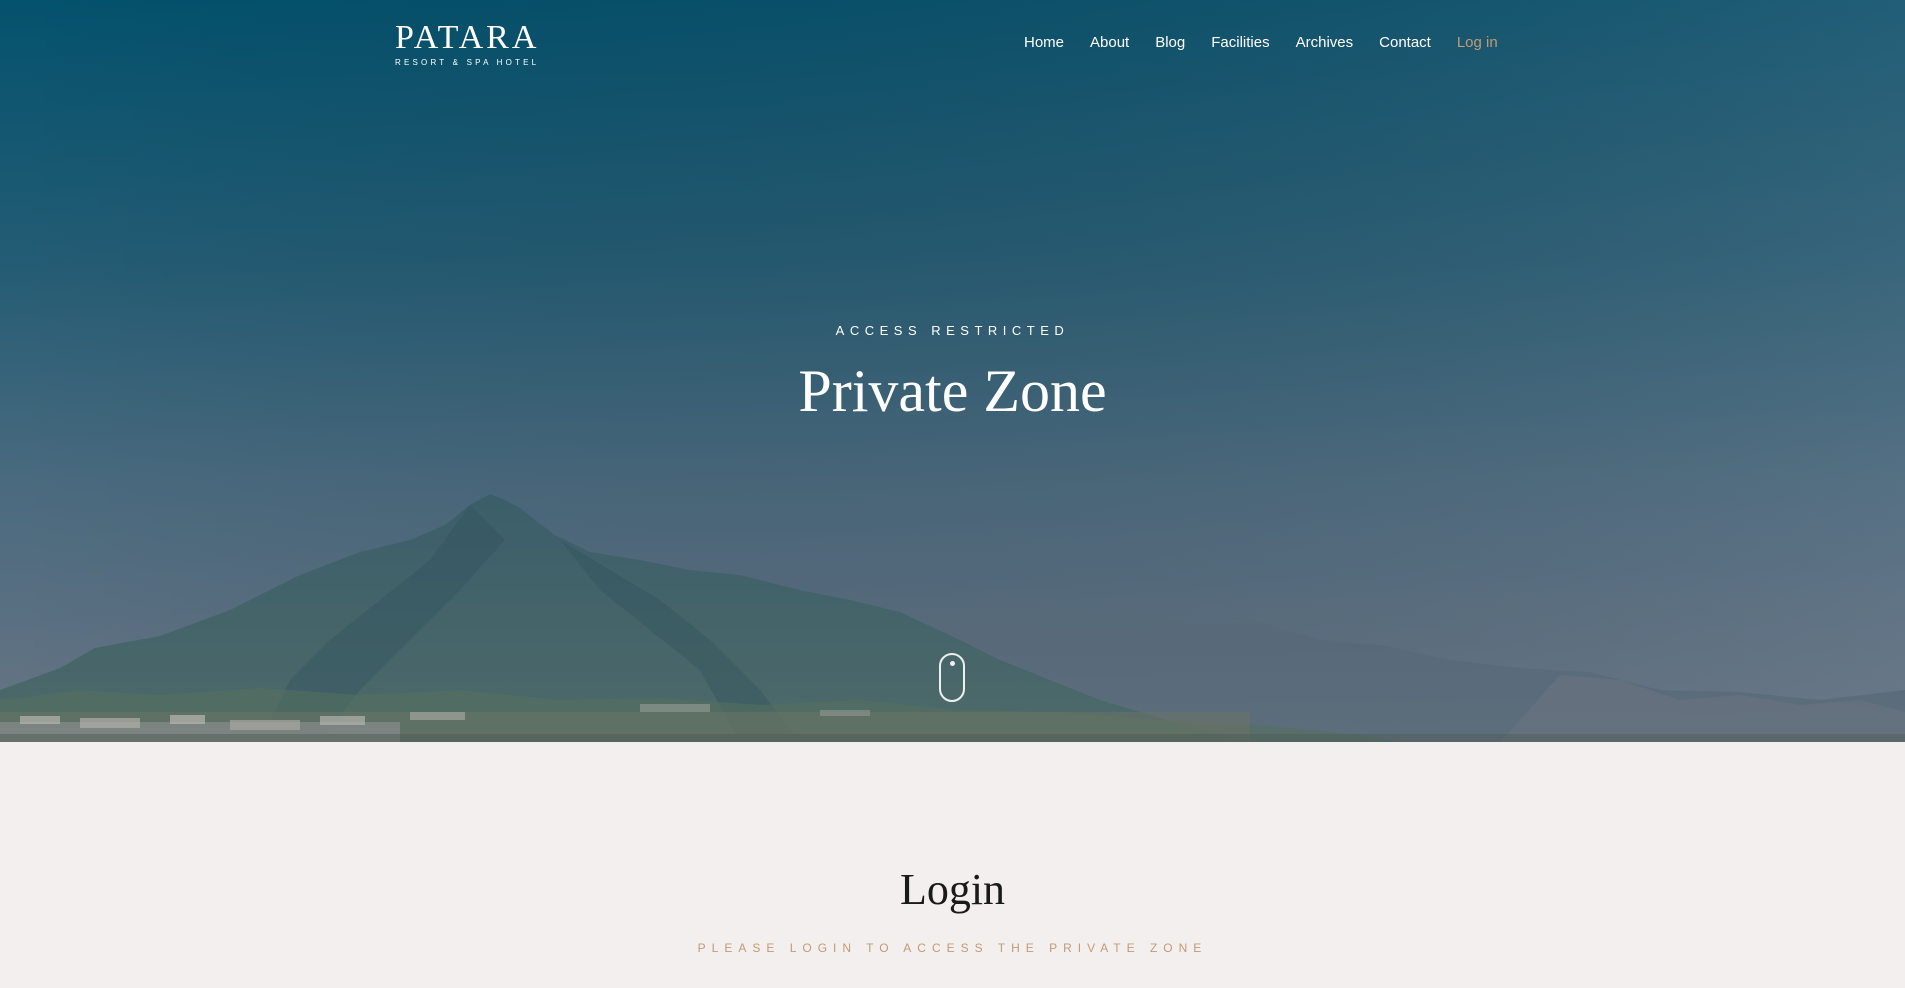 The height and width of the screenshot is (988, 1905). What do you see at coordinates (952, 330) in the screenshot?
I see `hero-kicker: ACCESS RESTRICTED` at bounding box center [952, 330].